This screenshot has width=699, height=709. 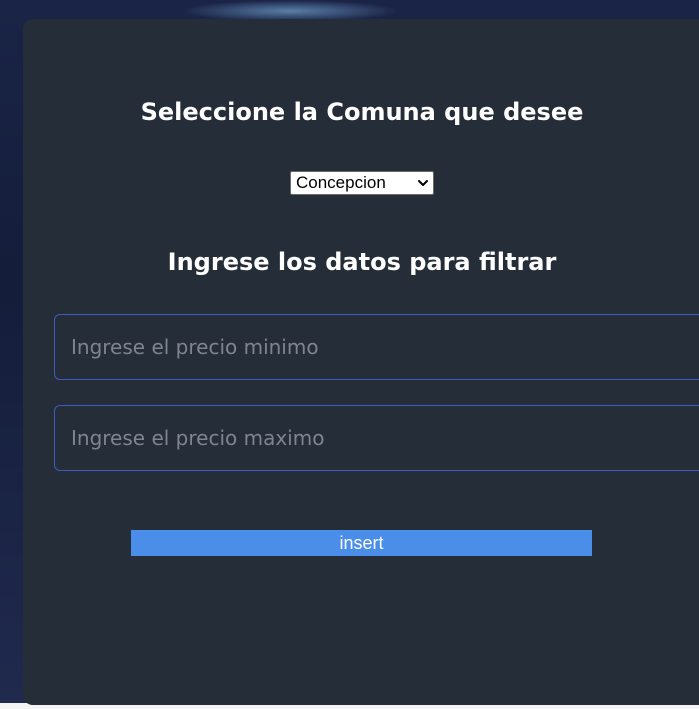 What do you see at coordinates (341, 182) in the screenshot?
I see `comuna-select-value: Concepcion` at bounding box center [341, 182].